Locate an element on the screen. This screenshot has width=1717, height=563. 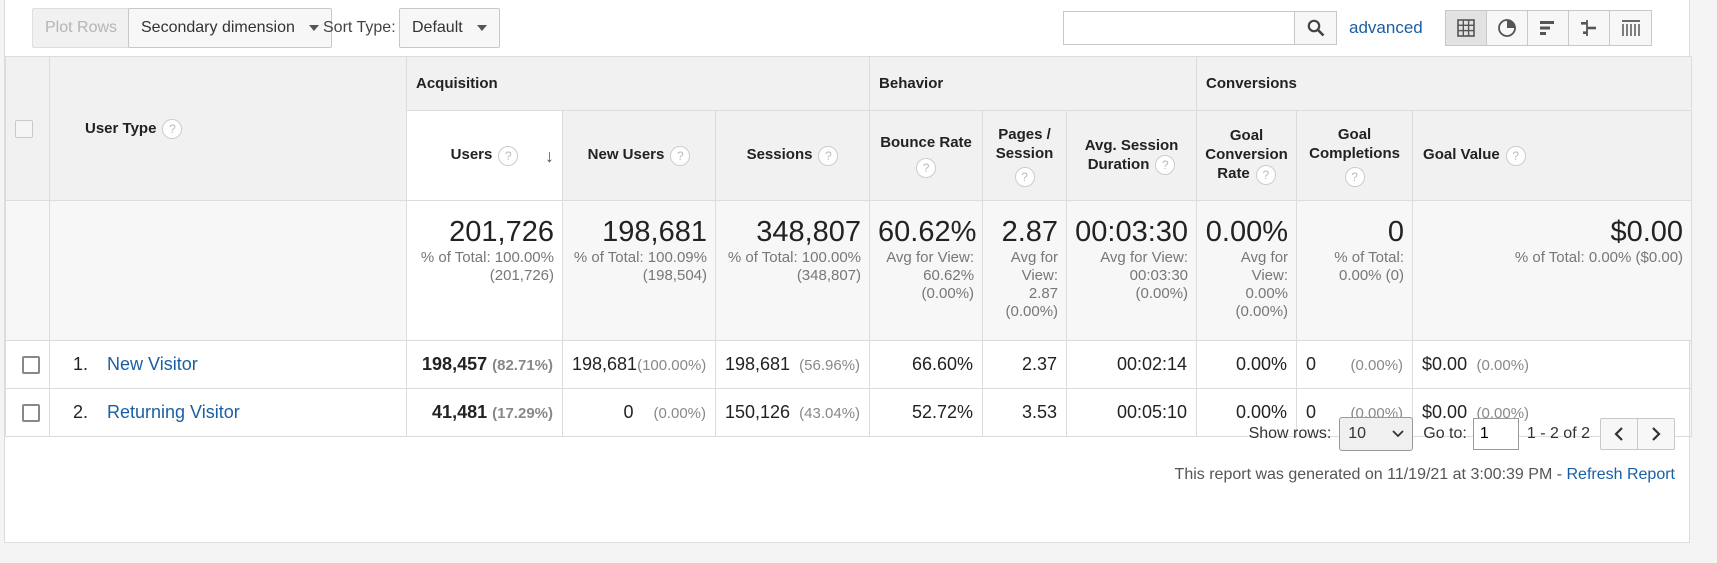
select-all-checkbox is located at coordinates (24, 128).